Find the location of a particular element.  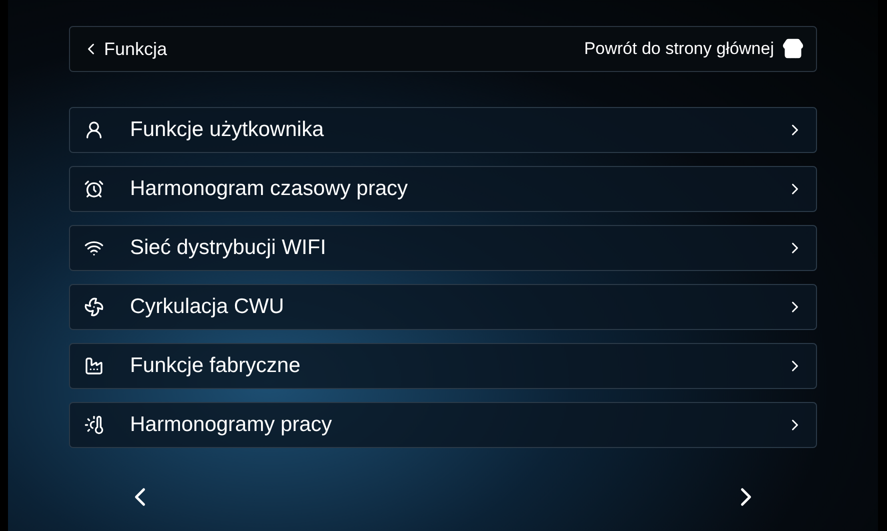

menu-item: Cyrkulacja CWU is located at coordinates (443, 307).